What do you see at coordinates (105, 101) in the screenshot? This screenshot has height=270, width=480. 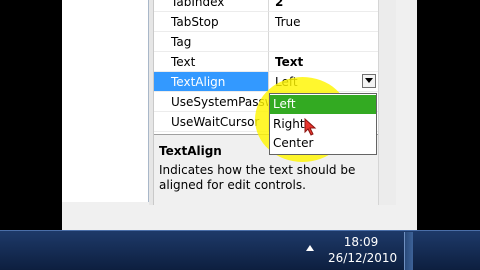 I see `designer-surface` at bounding box center [105, 101].